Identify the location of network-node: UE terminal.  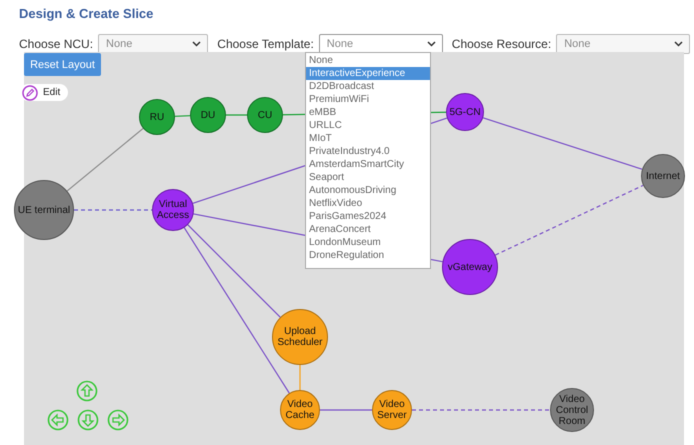
(44, 210).